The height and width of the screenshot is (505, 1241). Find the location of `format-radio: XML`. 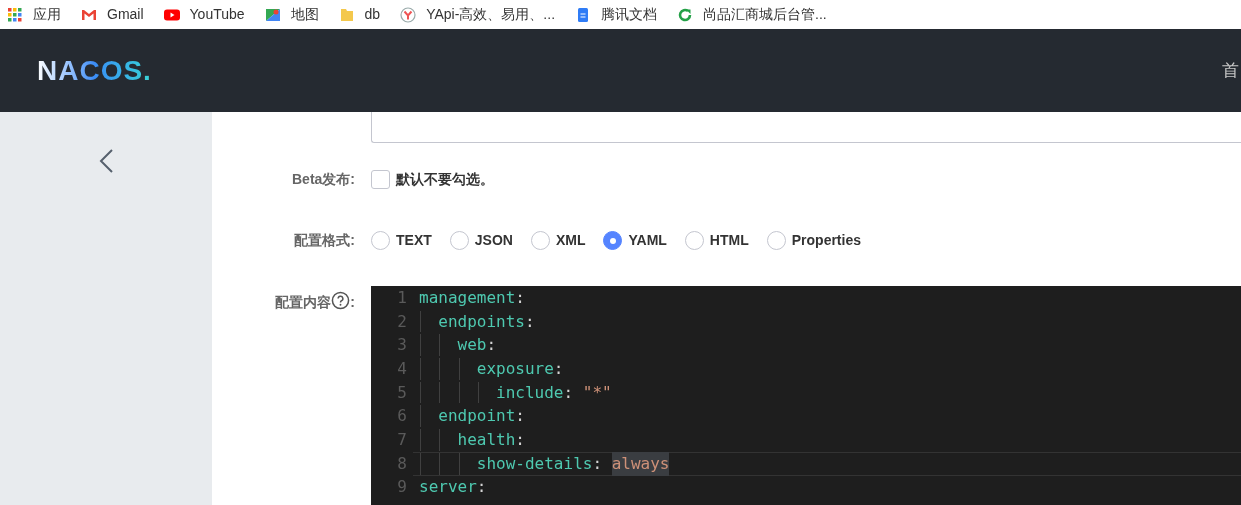

format-radio: XML is located at coordinates (558, 240).